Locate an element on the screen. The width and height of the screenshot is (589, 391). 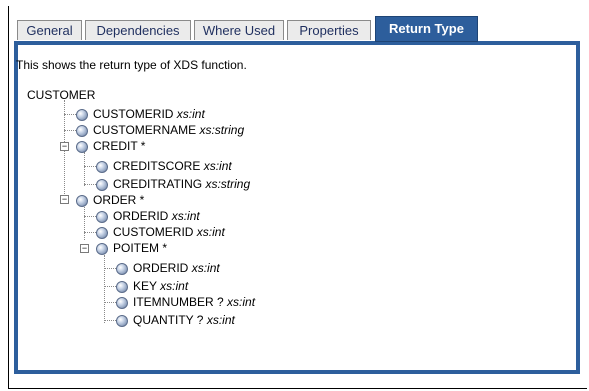
node-name: POITEM * is located at coordinates (140, 248).